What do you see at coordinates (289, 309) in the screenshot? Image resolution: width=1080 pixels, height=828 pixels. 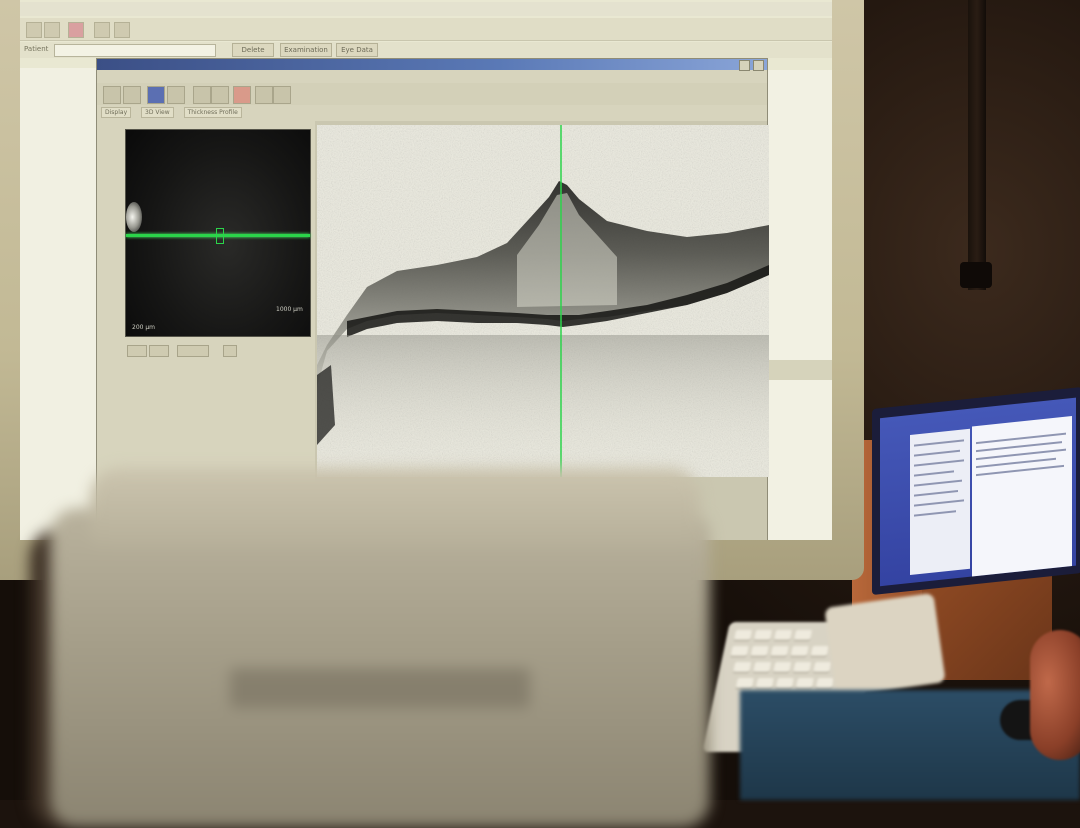 I see `fundus-size-label: 1000 µm` at bounding box center [289, 309].